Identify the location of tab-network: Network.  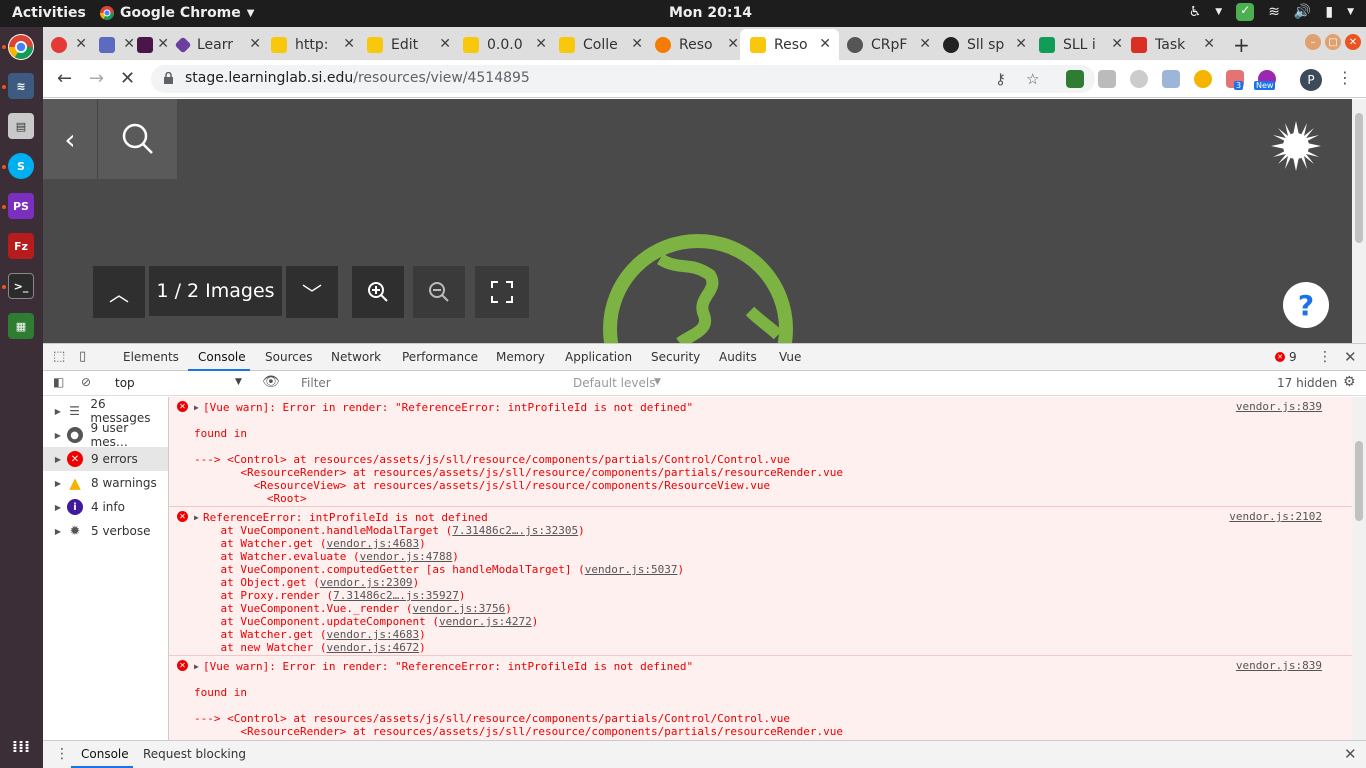
(356, 357).